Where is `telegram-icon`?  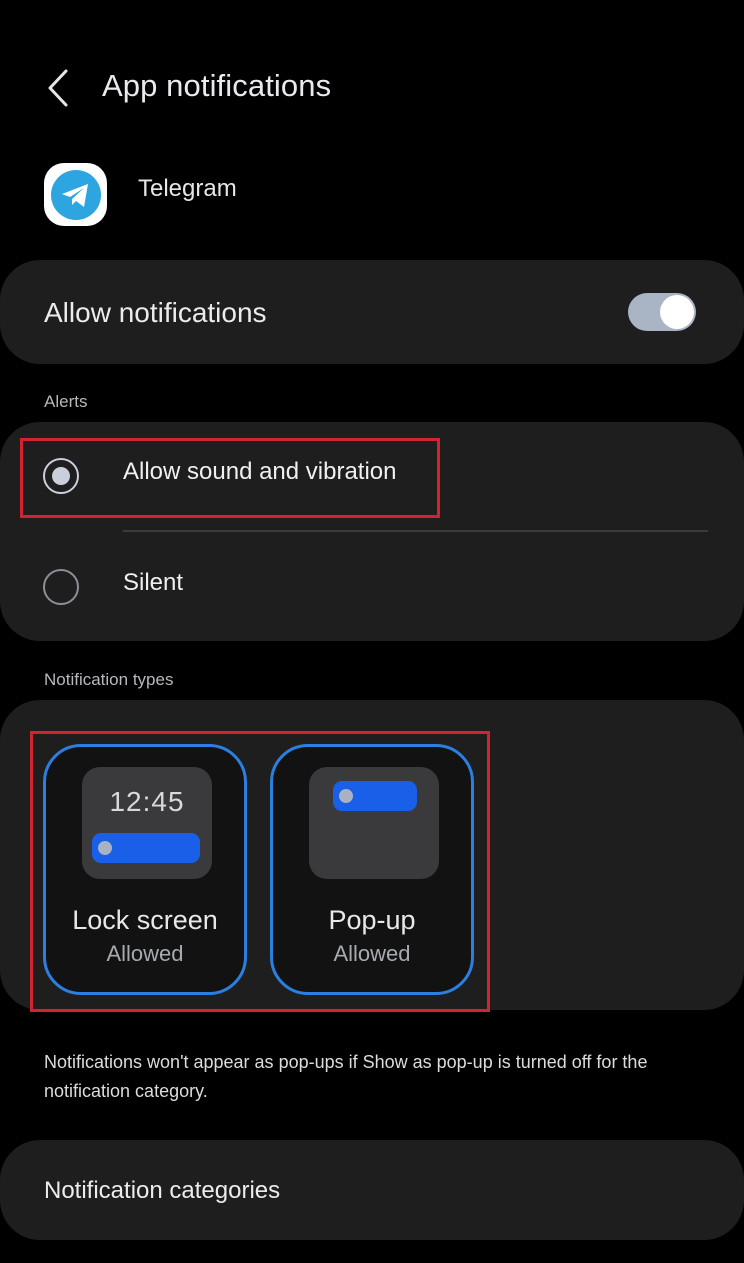 telegram-icon is located at coordinates (75, 194).